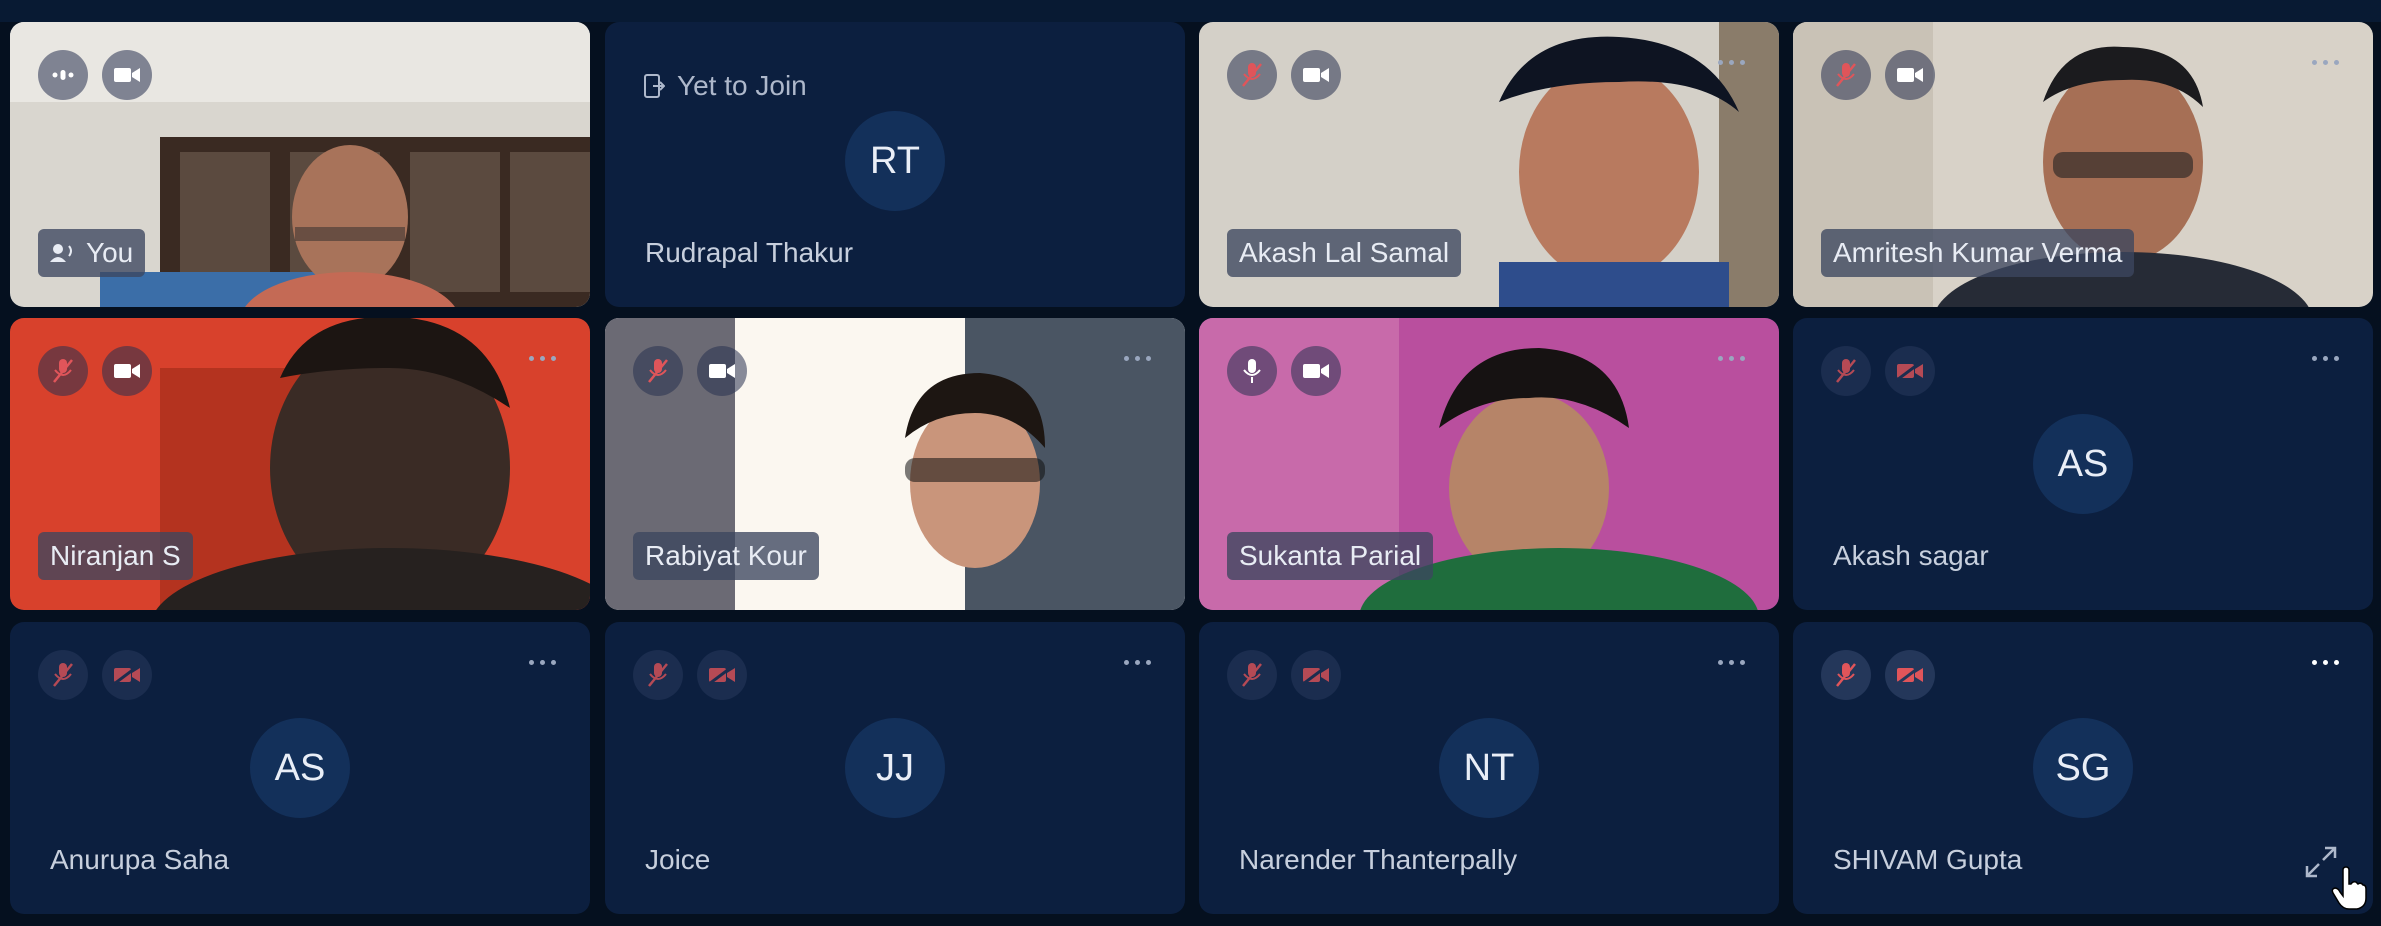 The height and width of the screenshot is (926, 2381). I want to click on participant-tile-shivam-gupta: SG SHIVAM Gupta, so click(2083, 768).